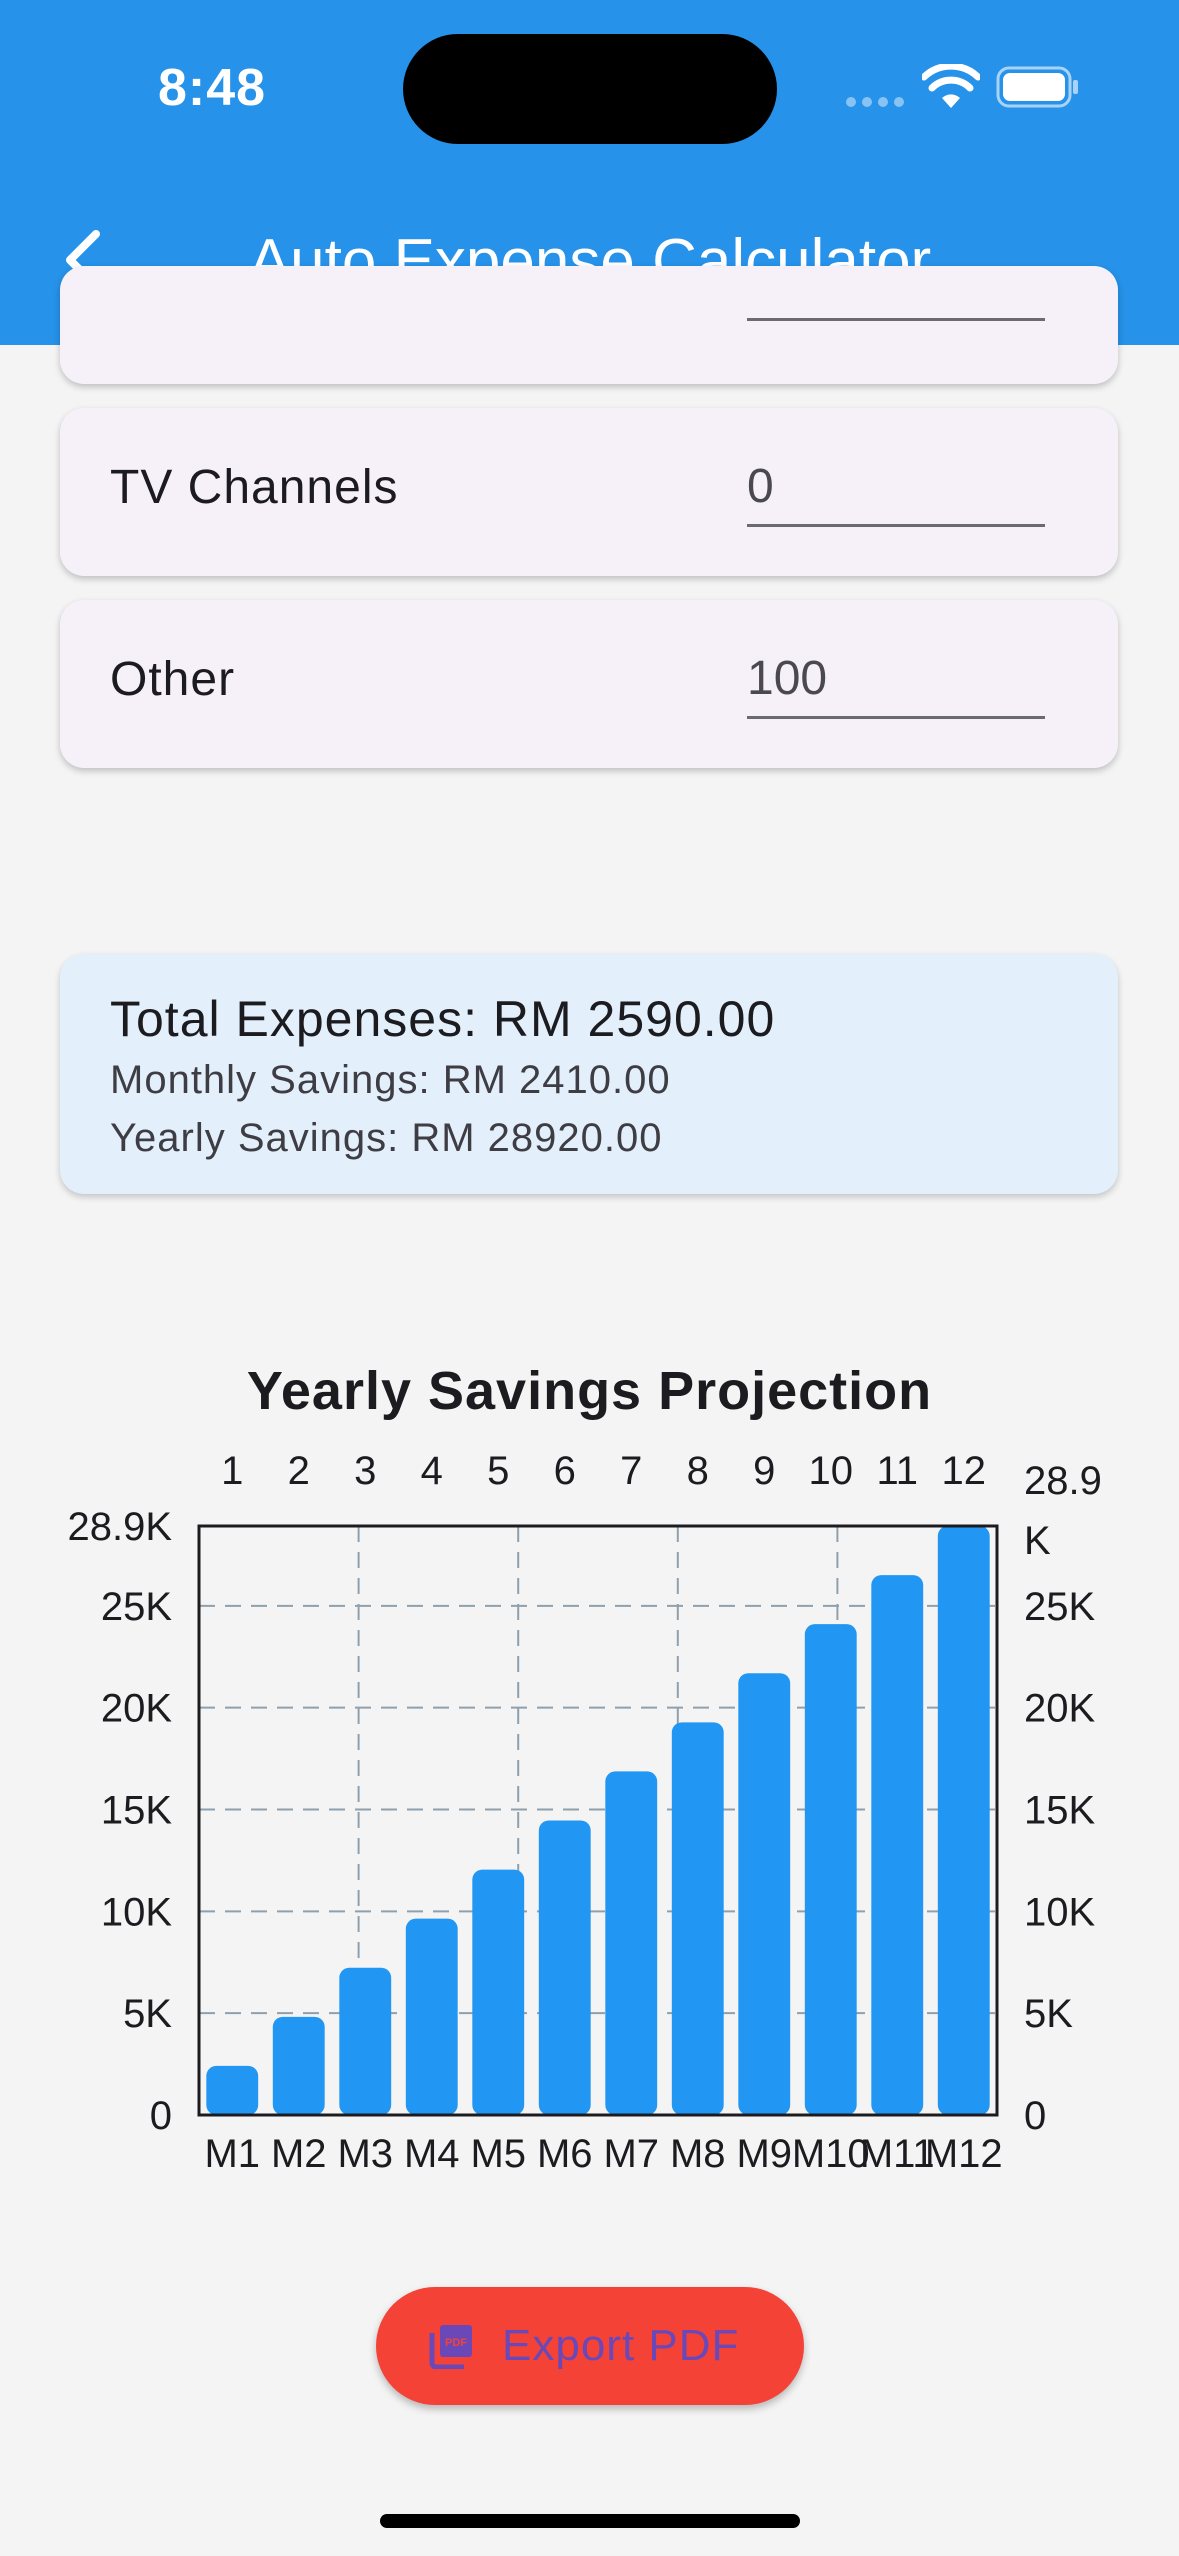 This screenshot has width=1179, height=2556. I want to click on total-expenses: Total Expenses: RM 2590.00, so click(443, 1019).